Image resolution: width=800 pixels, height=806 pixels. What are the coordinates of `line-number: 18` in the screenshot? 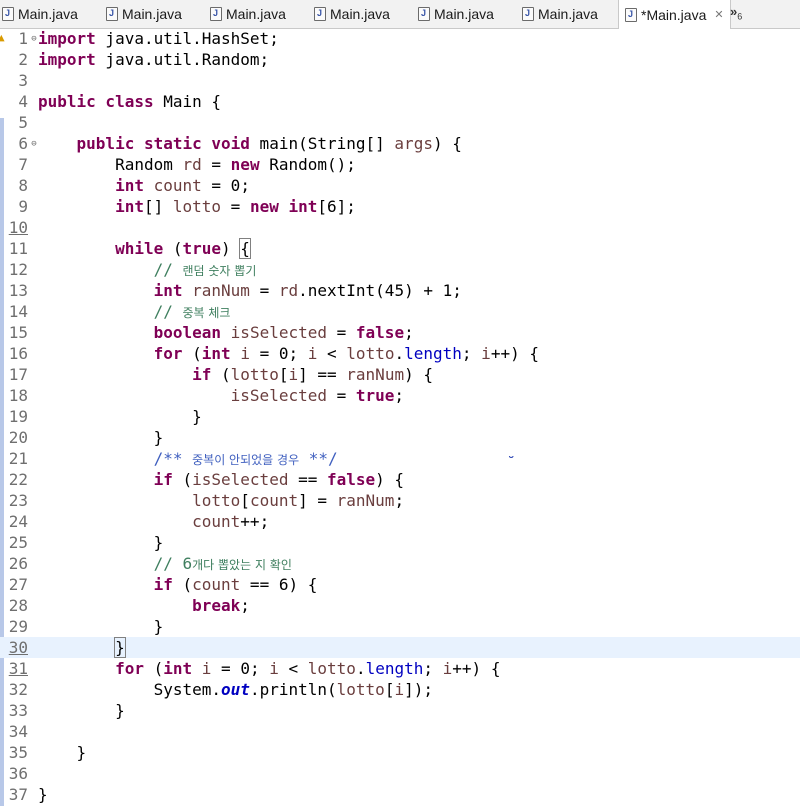 It's located at (18, 395).